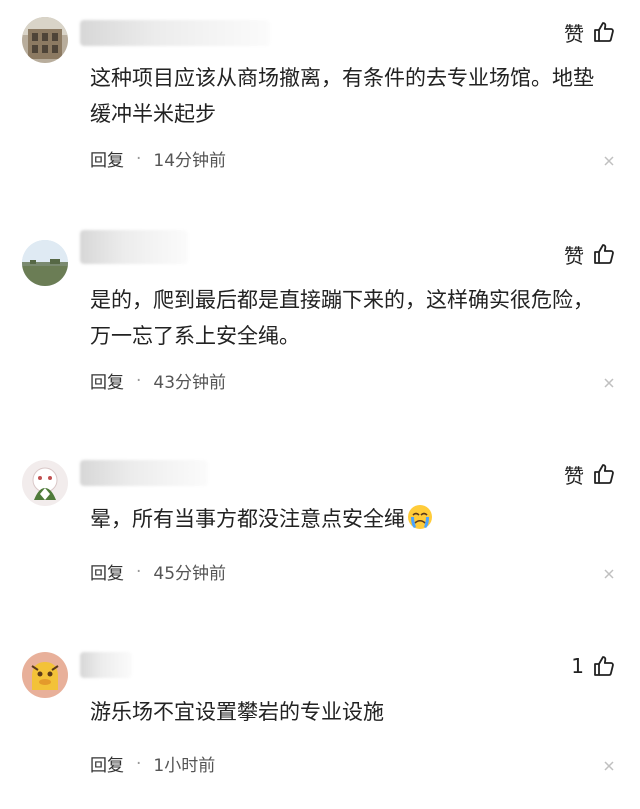 This screenshot has height=809, width=640. What do you see at coordinates (184, 766) in the screenshot?
I see `timestamp: 1小时前` at bounding box center [184, 766].